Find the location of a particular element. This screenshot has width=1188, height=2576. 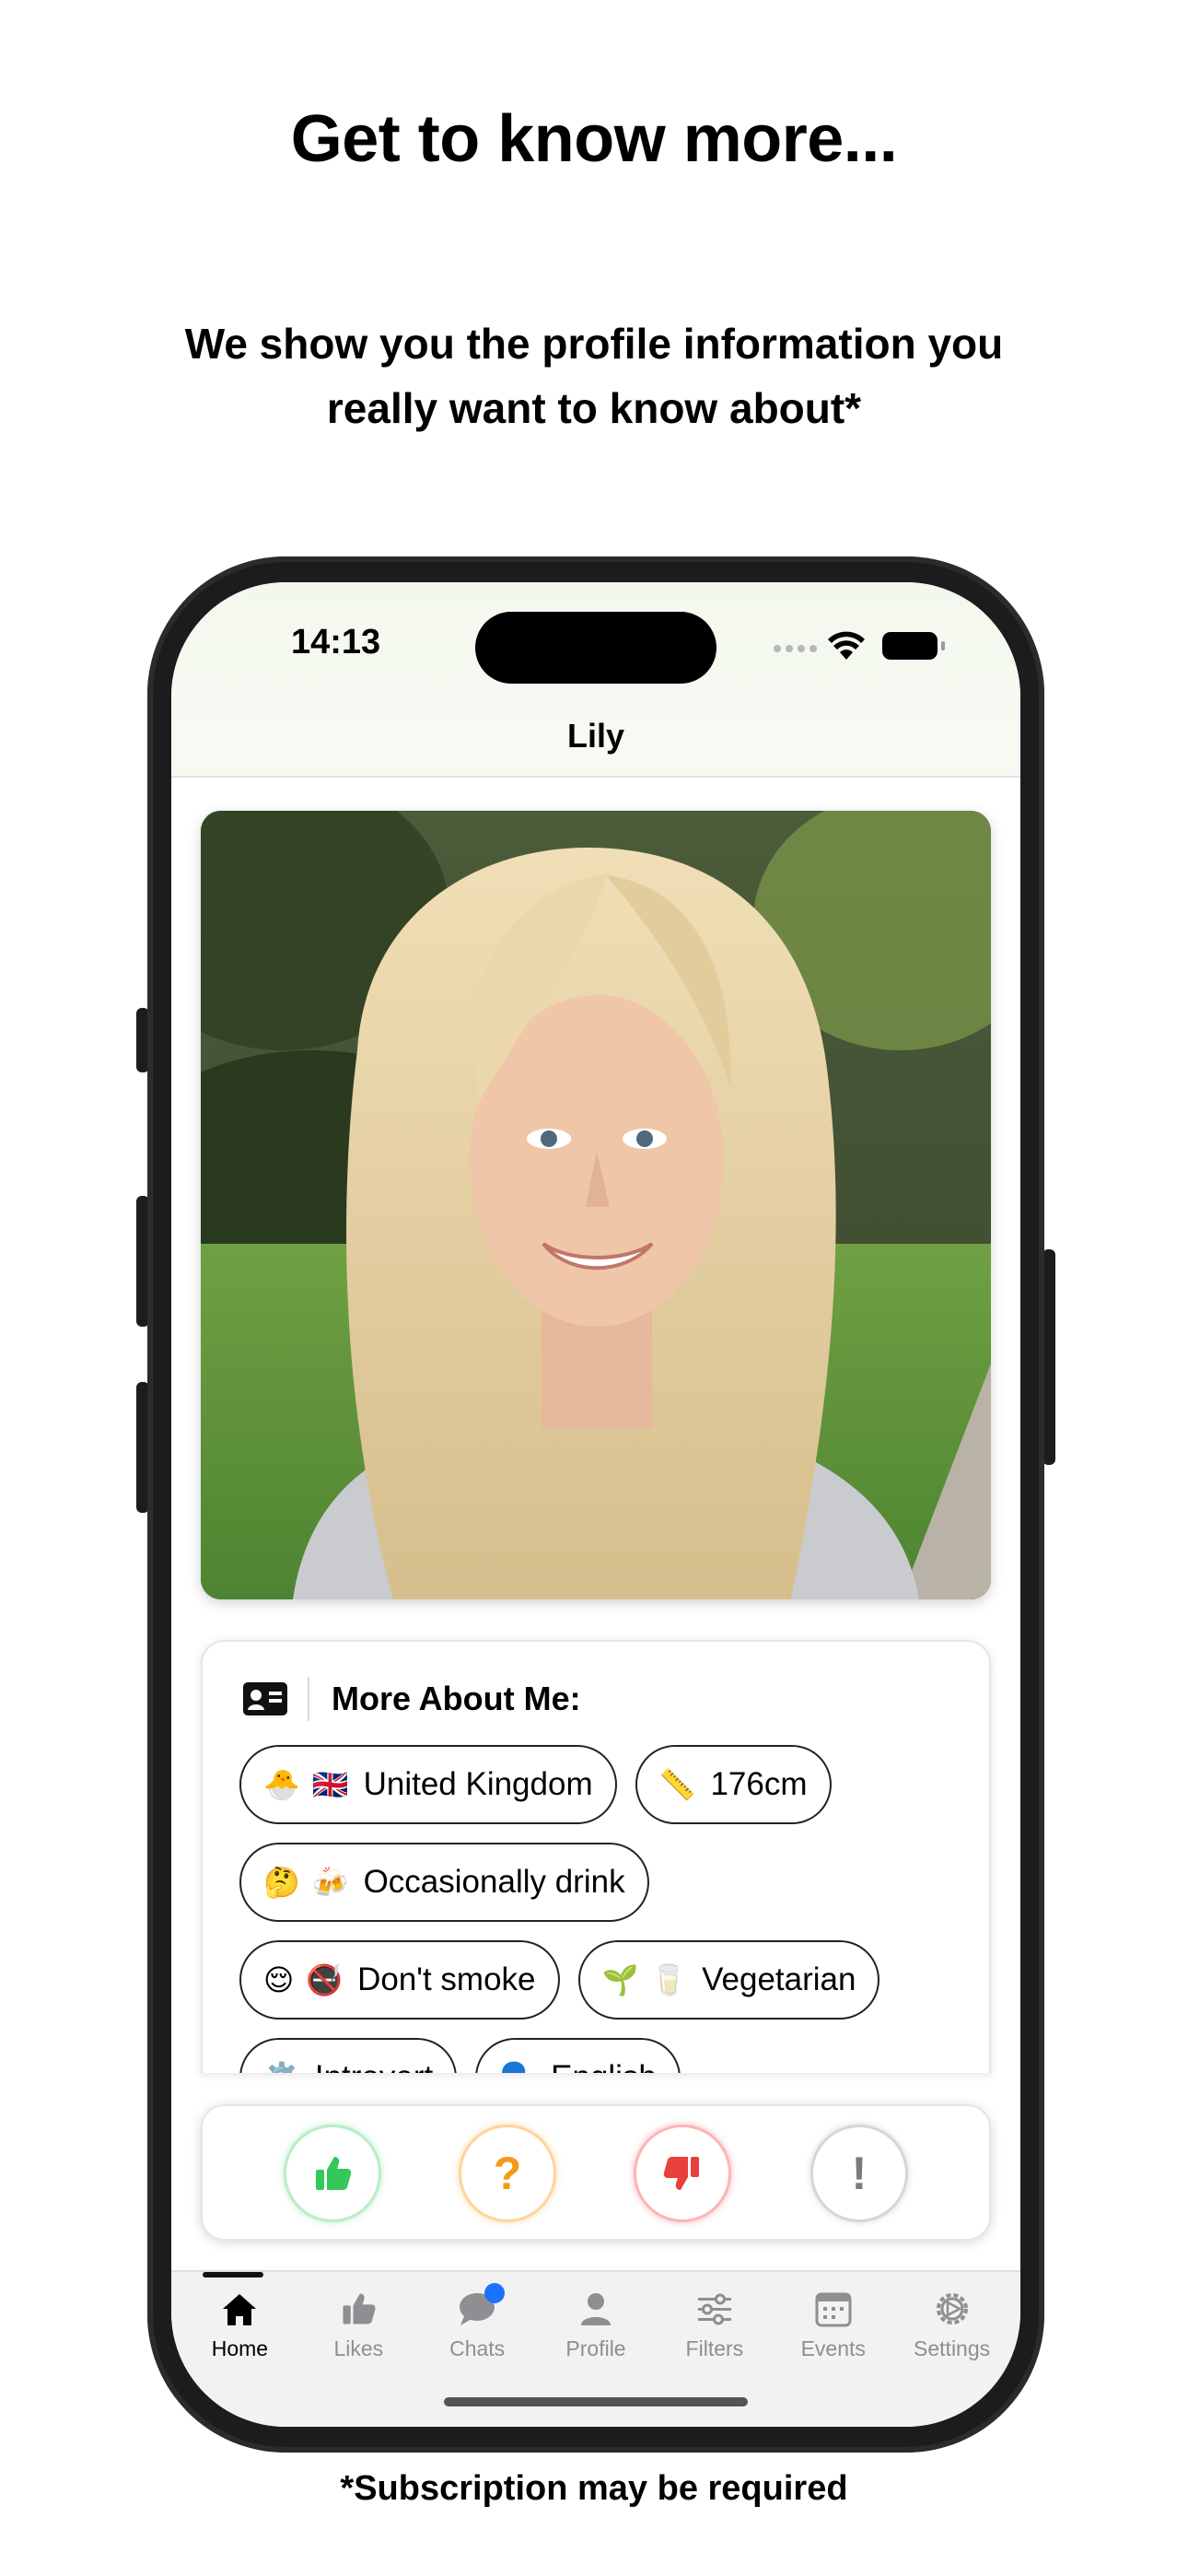

tab-events: Events is located at coordinates (833, 2325).